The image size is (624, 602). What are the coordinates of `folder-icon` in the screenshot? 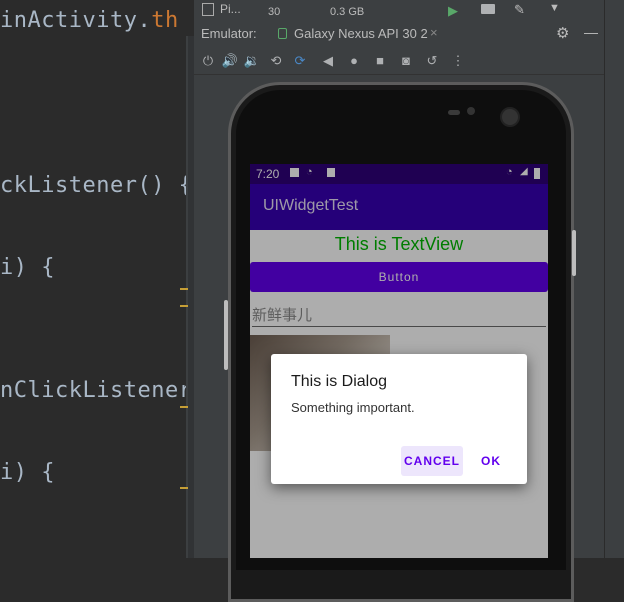 It's located at (488, 9).